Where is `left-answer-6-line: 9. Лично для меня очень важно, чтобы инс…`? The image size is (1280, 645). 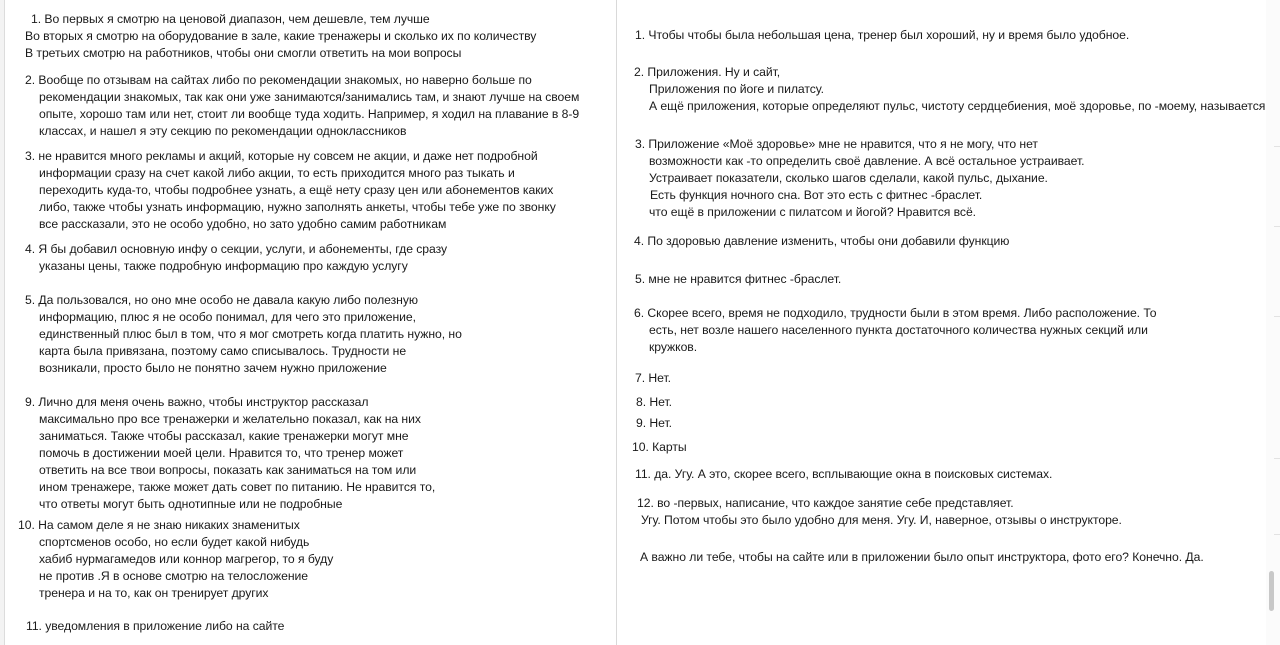 left-answer-6-line: 9. Лично для меня очень важно, чтобы инс… is located at coordinates (197, 402).